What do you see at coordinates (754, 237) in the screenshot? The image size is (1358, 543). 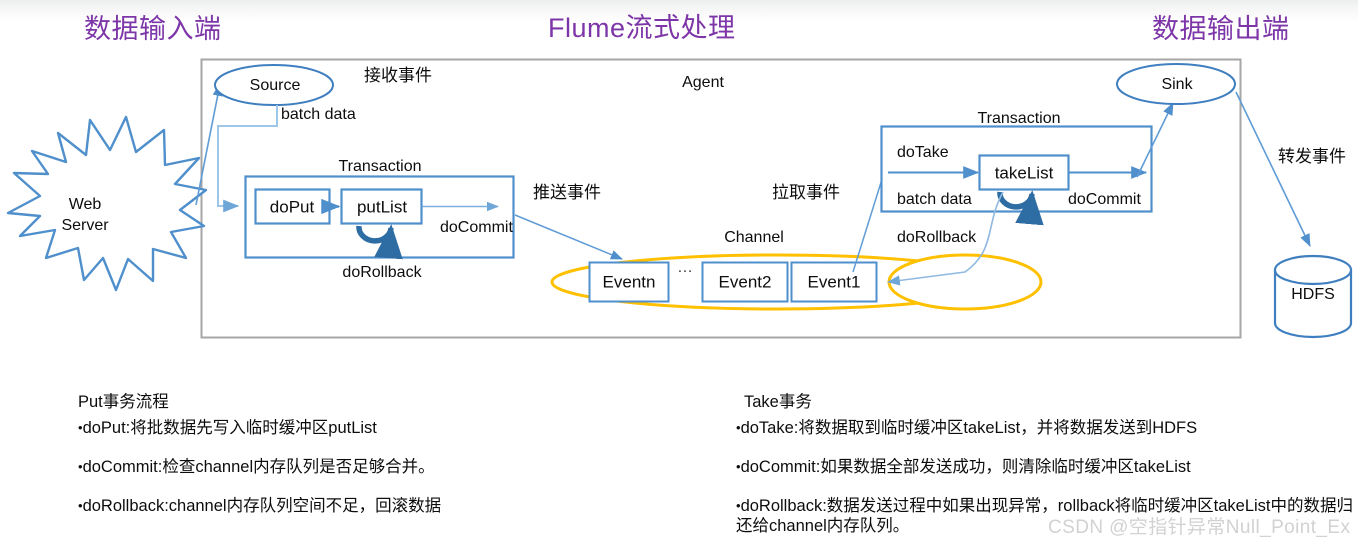 I see `channel-label: Channel` at bounding box center [754, 237].